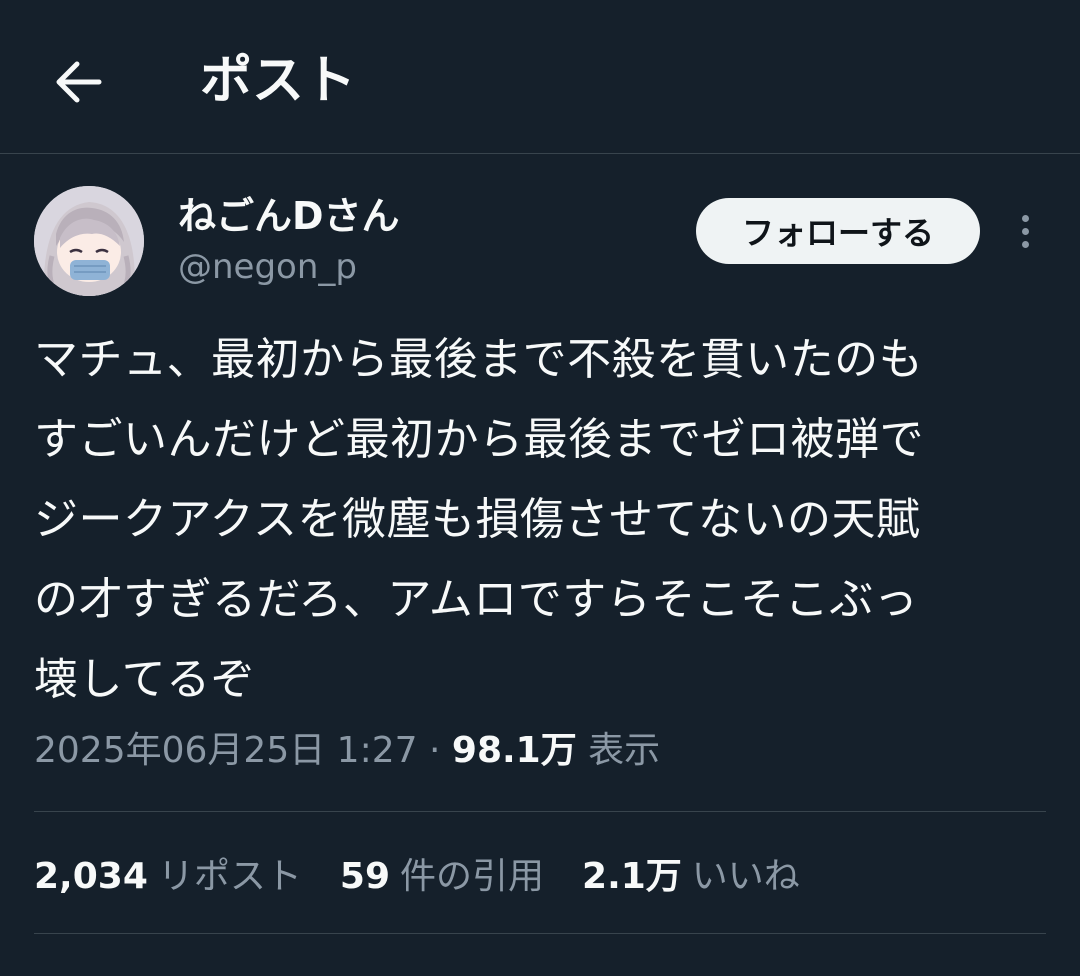 This screenshot has height=976, width=1080. I want to click on reposts-stat: 2,034 リポスト, so click(168, 877).